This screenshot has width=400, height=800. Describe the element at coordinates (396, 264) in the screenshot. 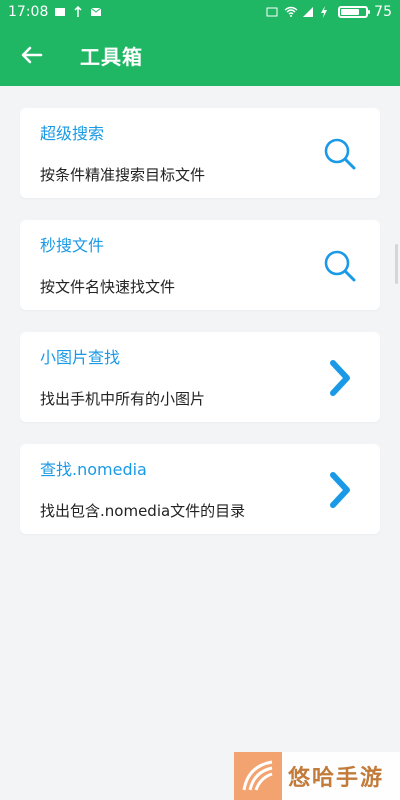

I see `scrollbar` at that location.